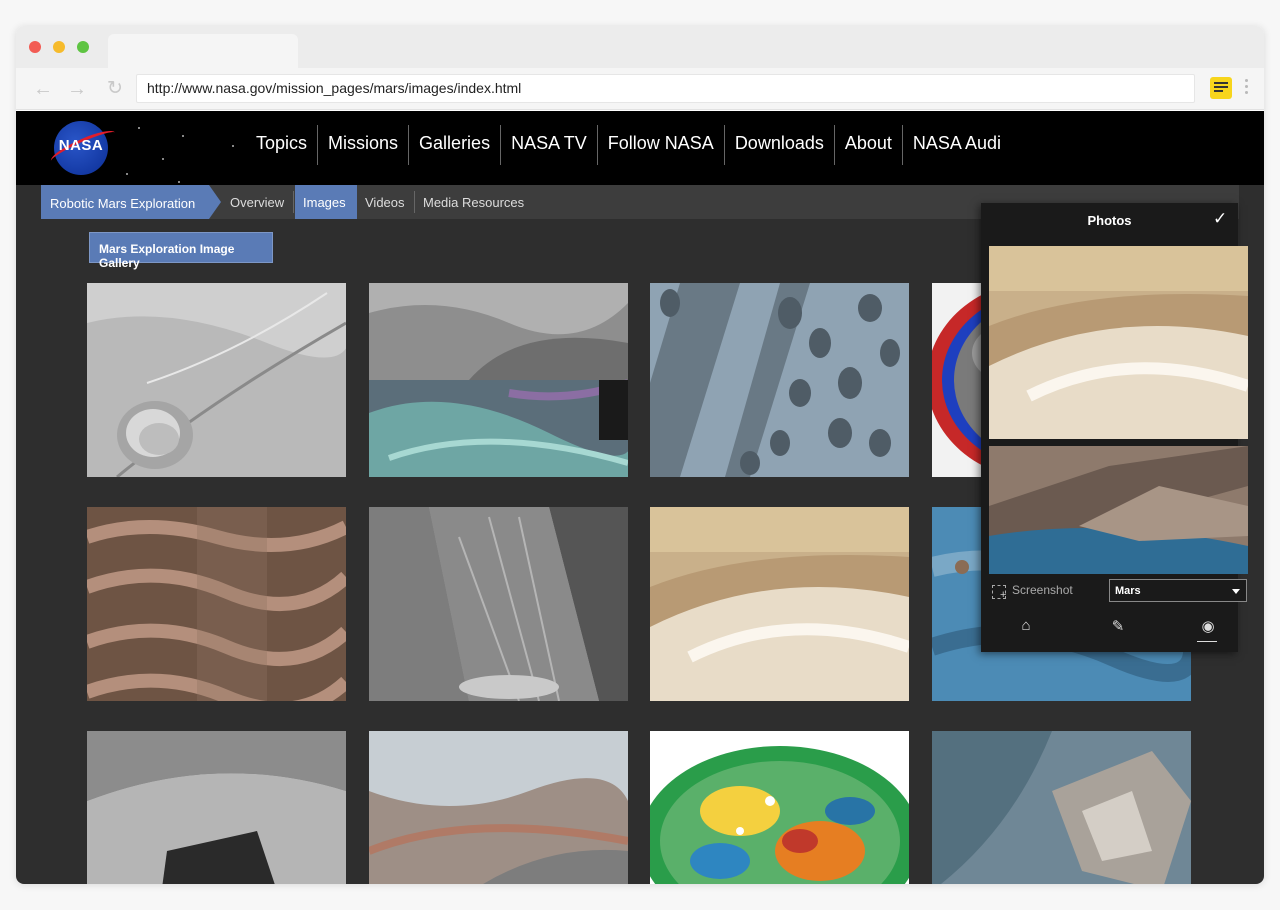 The height and width of the screenshot is (910, 1280). Describe the element at coordinates (640, 47) in the screenshot. I see `title-bar` at that location.